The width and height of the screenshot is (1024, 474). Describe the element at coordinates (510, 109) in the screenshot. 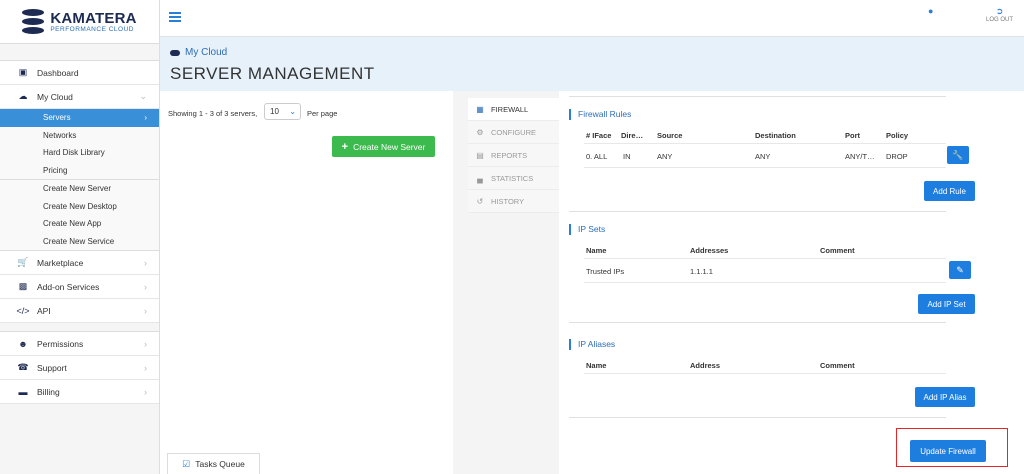

I see `tab-label: FIREWALL` at that location.